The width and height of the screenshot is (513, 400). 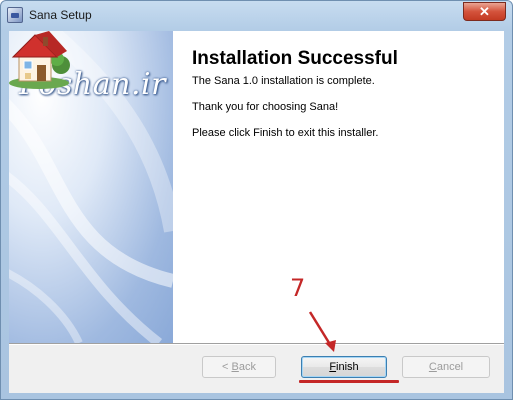 I want to click on annotation-arrowhead, so click(x=330, y=346).